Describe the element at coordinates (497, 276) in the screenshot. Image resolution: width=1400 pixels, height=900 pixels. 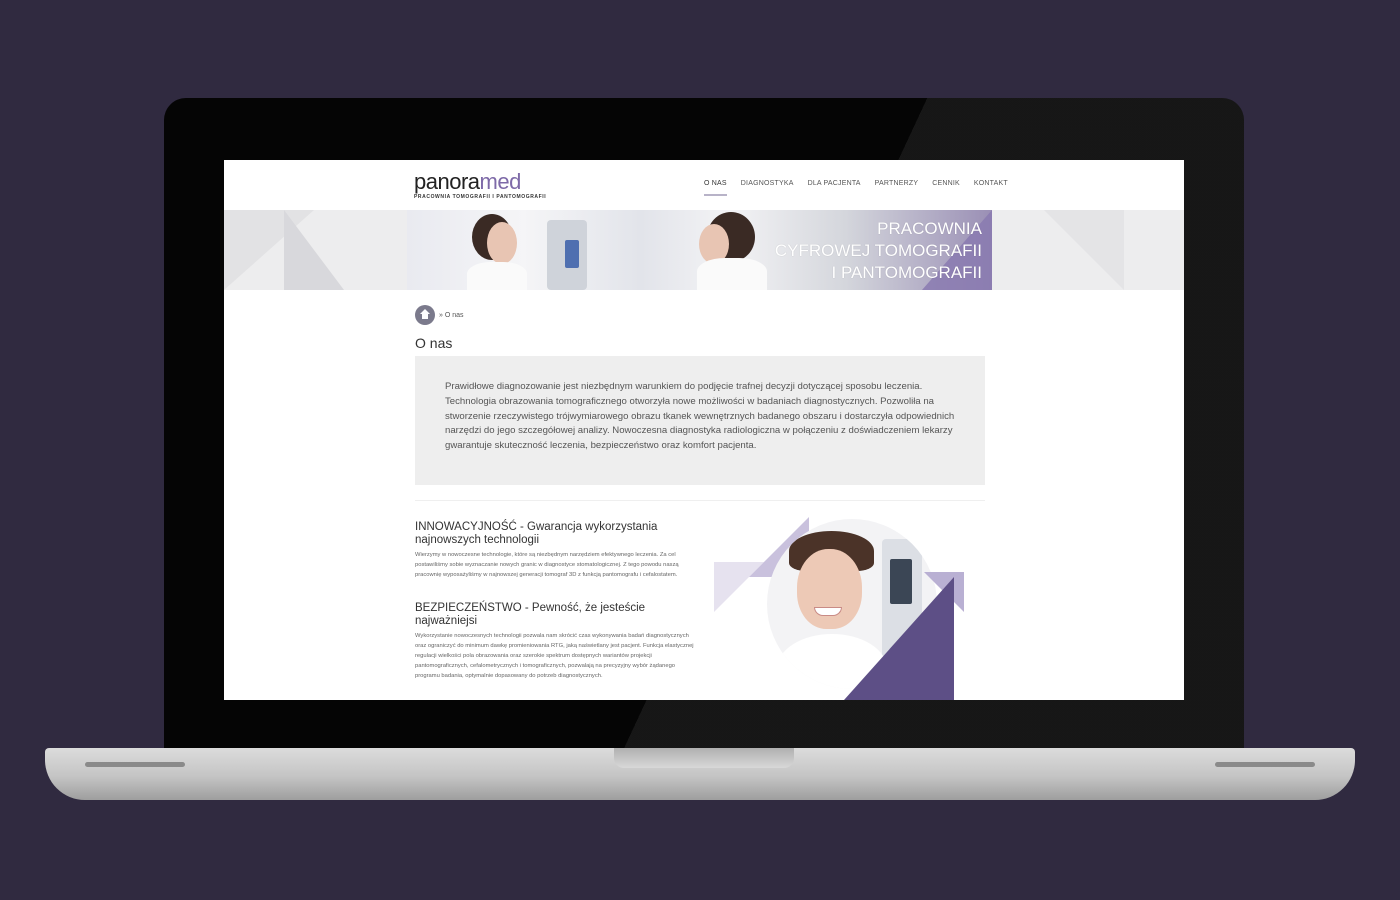
I see `patient-coat` at that location.